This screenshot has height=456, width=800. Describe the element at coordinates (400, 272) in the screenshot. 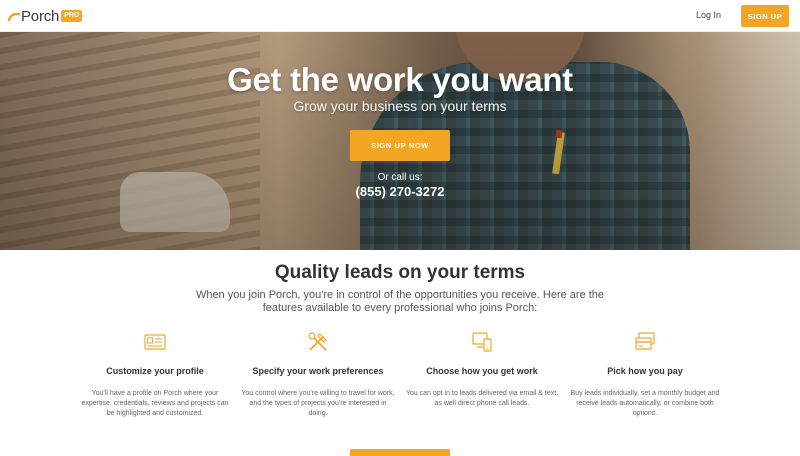

I see `features-title: Quality leads on your terms` at that location.